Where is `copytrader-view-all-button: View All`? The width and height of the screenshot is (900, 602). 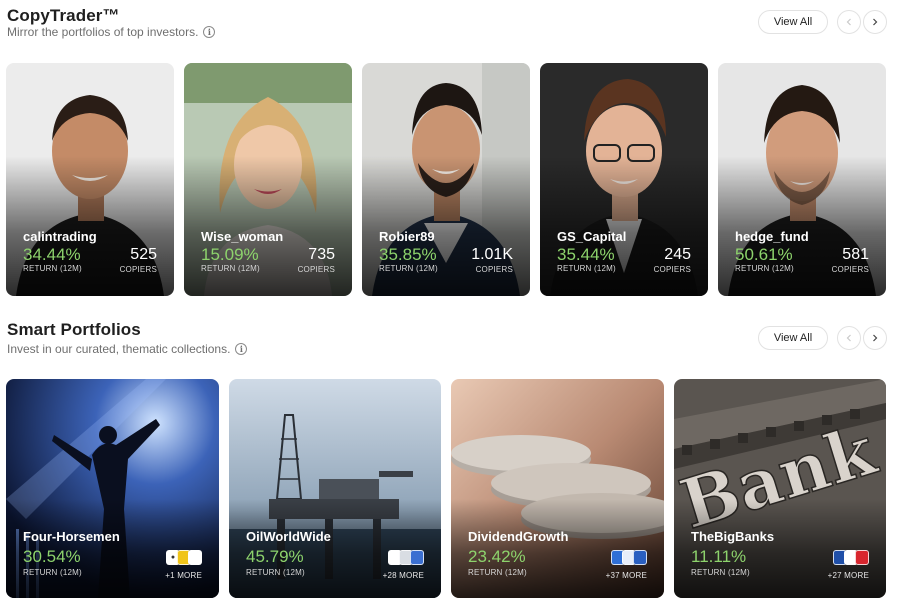
copytrader-view-all-button: View All is located at coordinates (793, 22).